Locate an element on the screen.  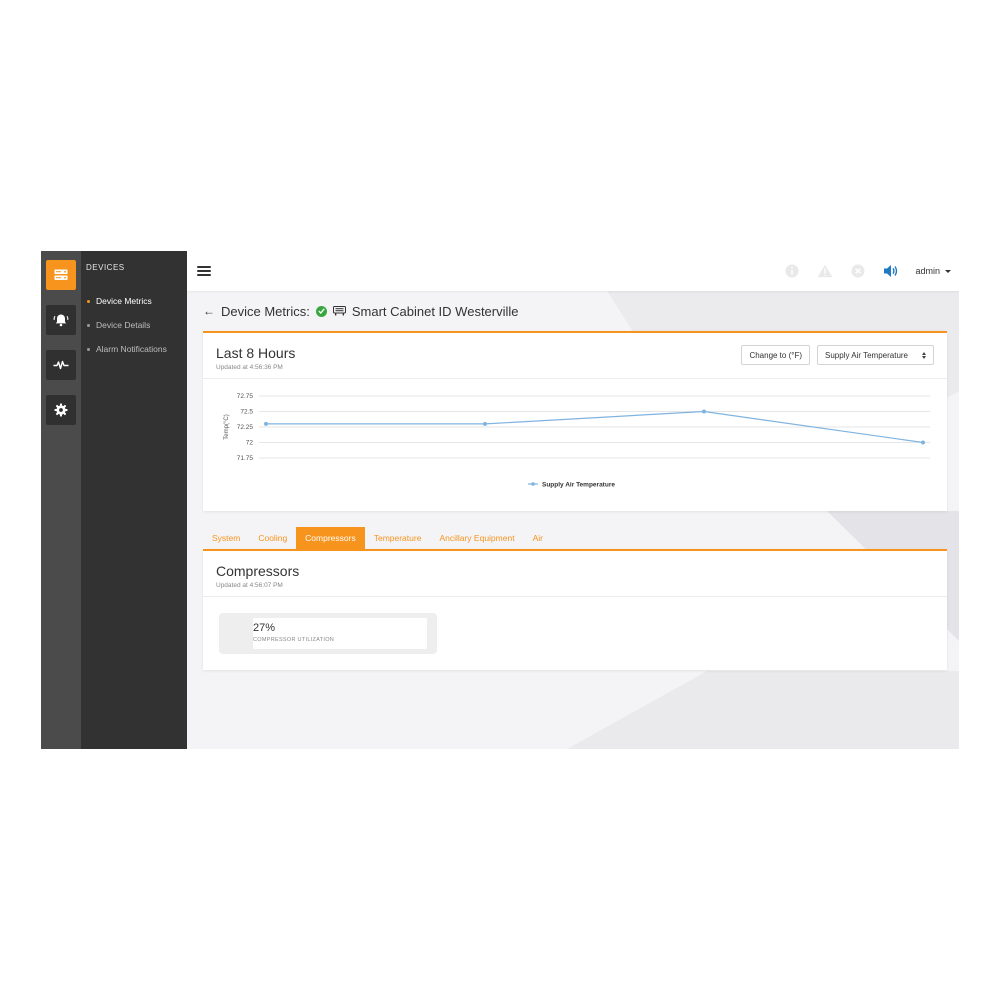
speaker-icon is located at coordinates (891, 271).